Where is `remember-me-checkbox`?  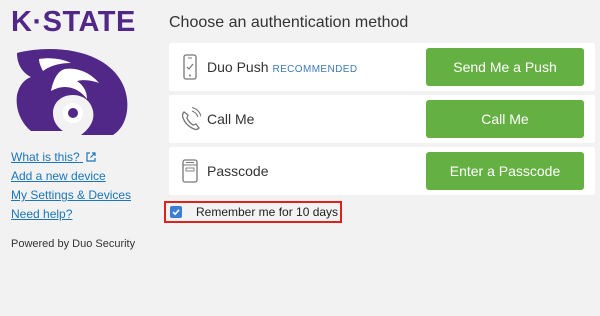
remember-me-checkbox is located at coordinates (176, 212).